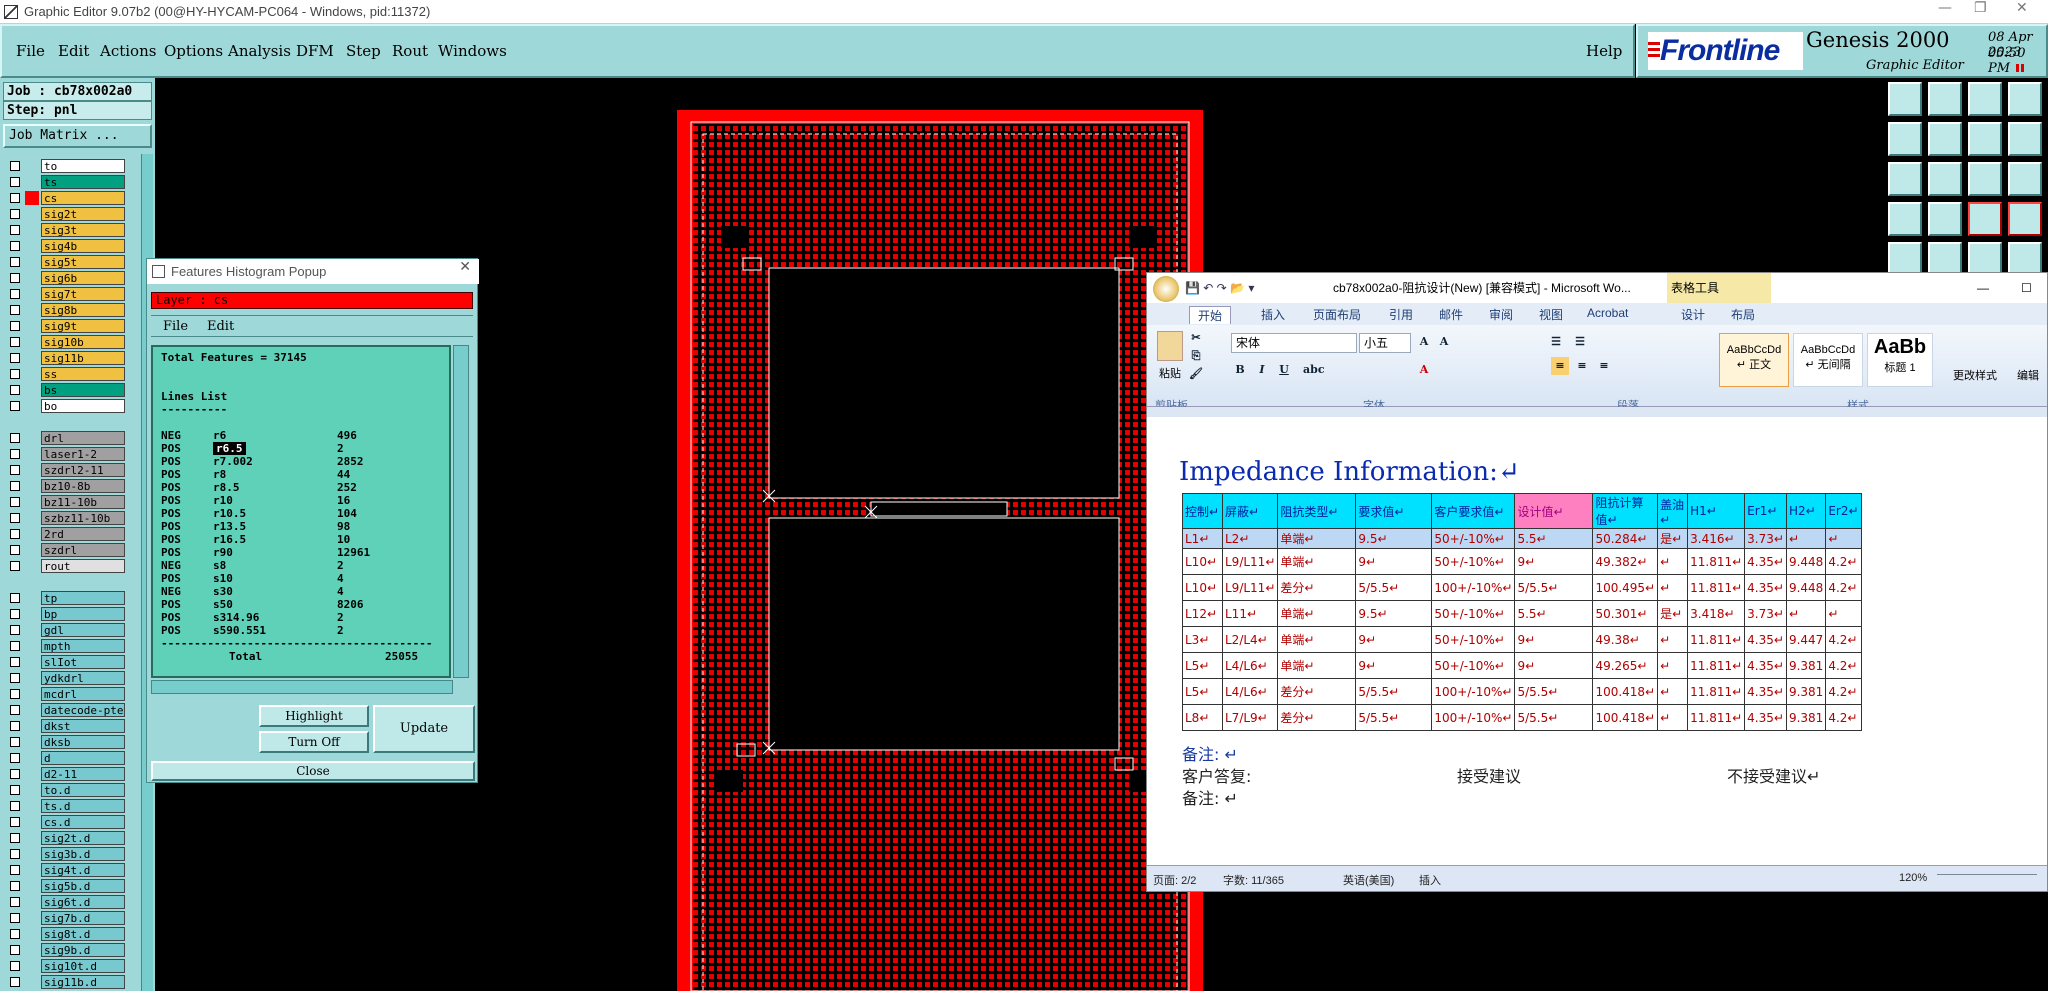 This screenshot has width=2048, height=991. I want to click on copy-icon: ⎘, so click(1196, 356).